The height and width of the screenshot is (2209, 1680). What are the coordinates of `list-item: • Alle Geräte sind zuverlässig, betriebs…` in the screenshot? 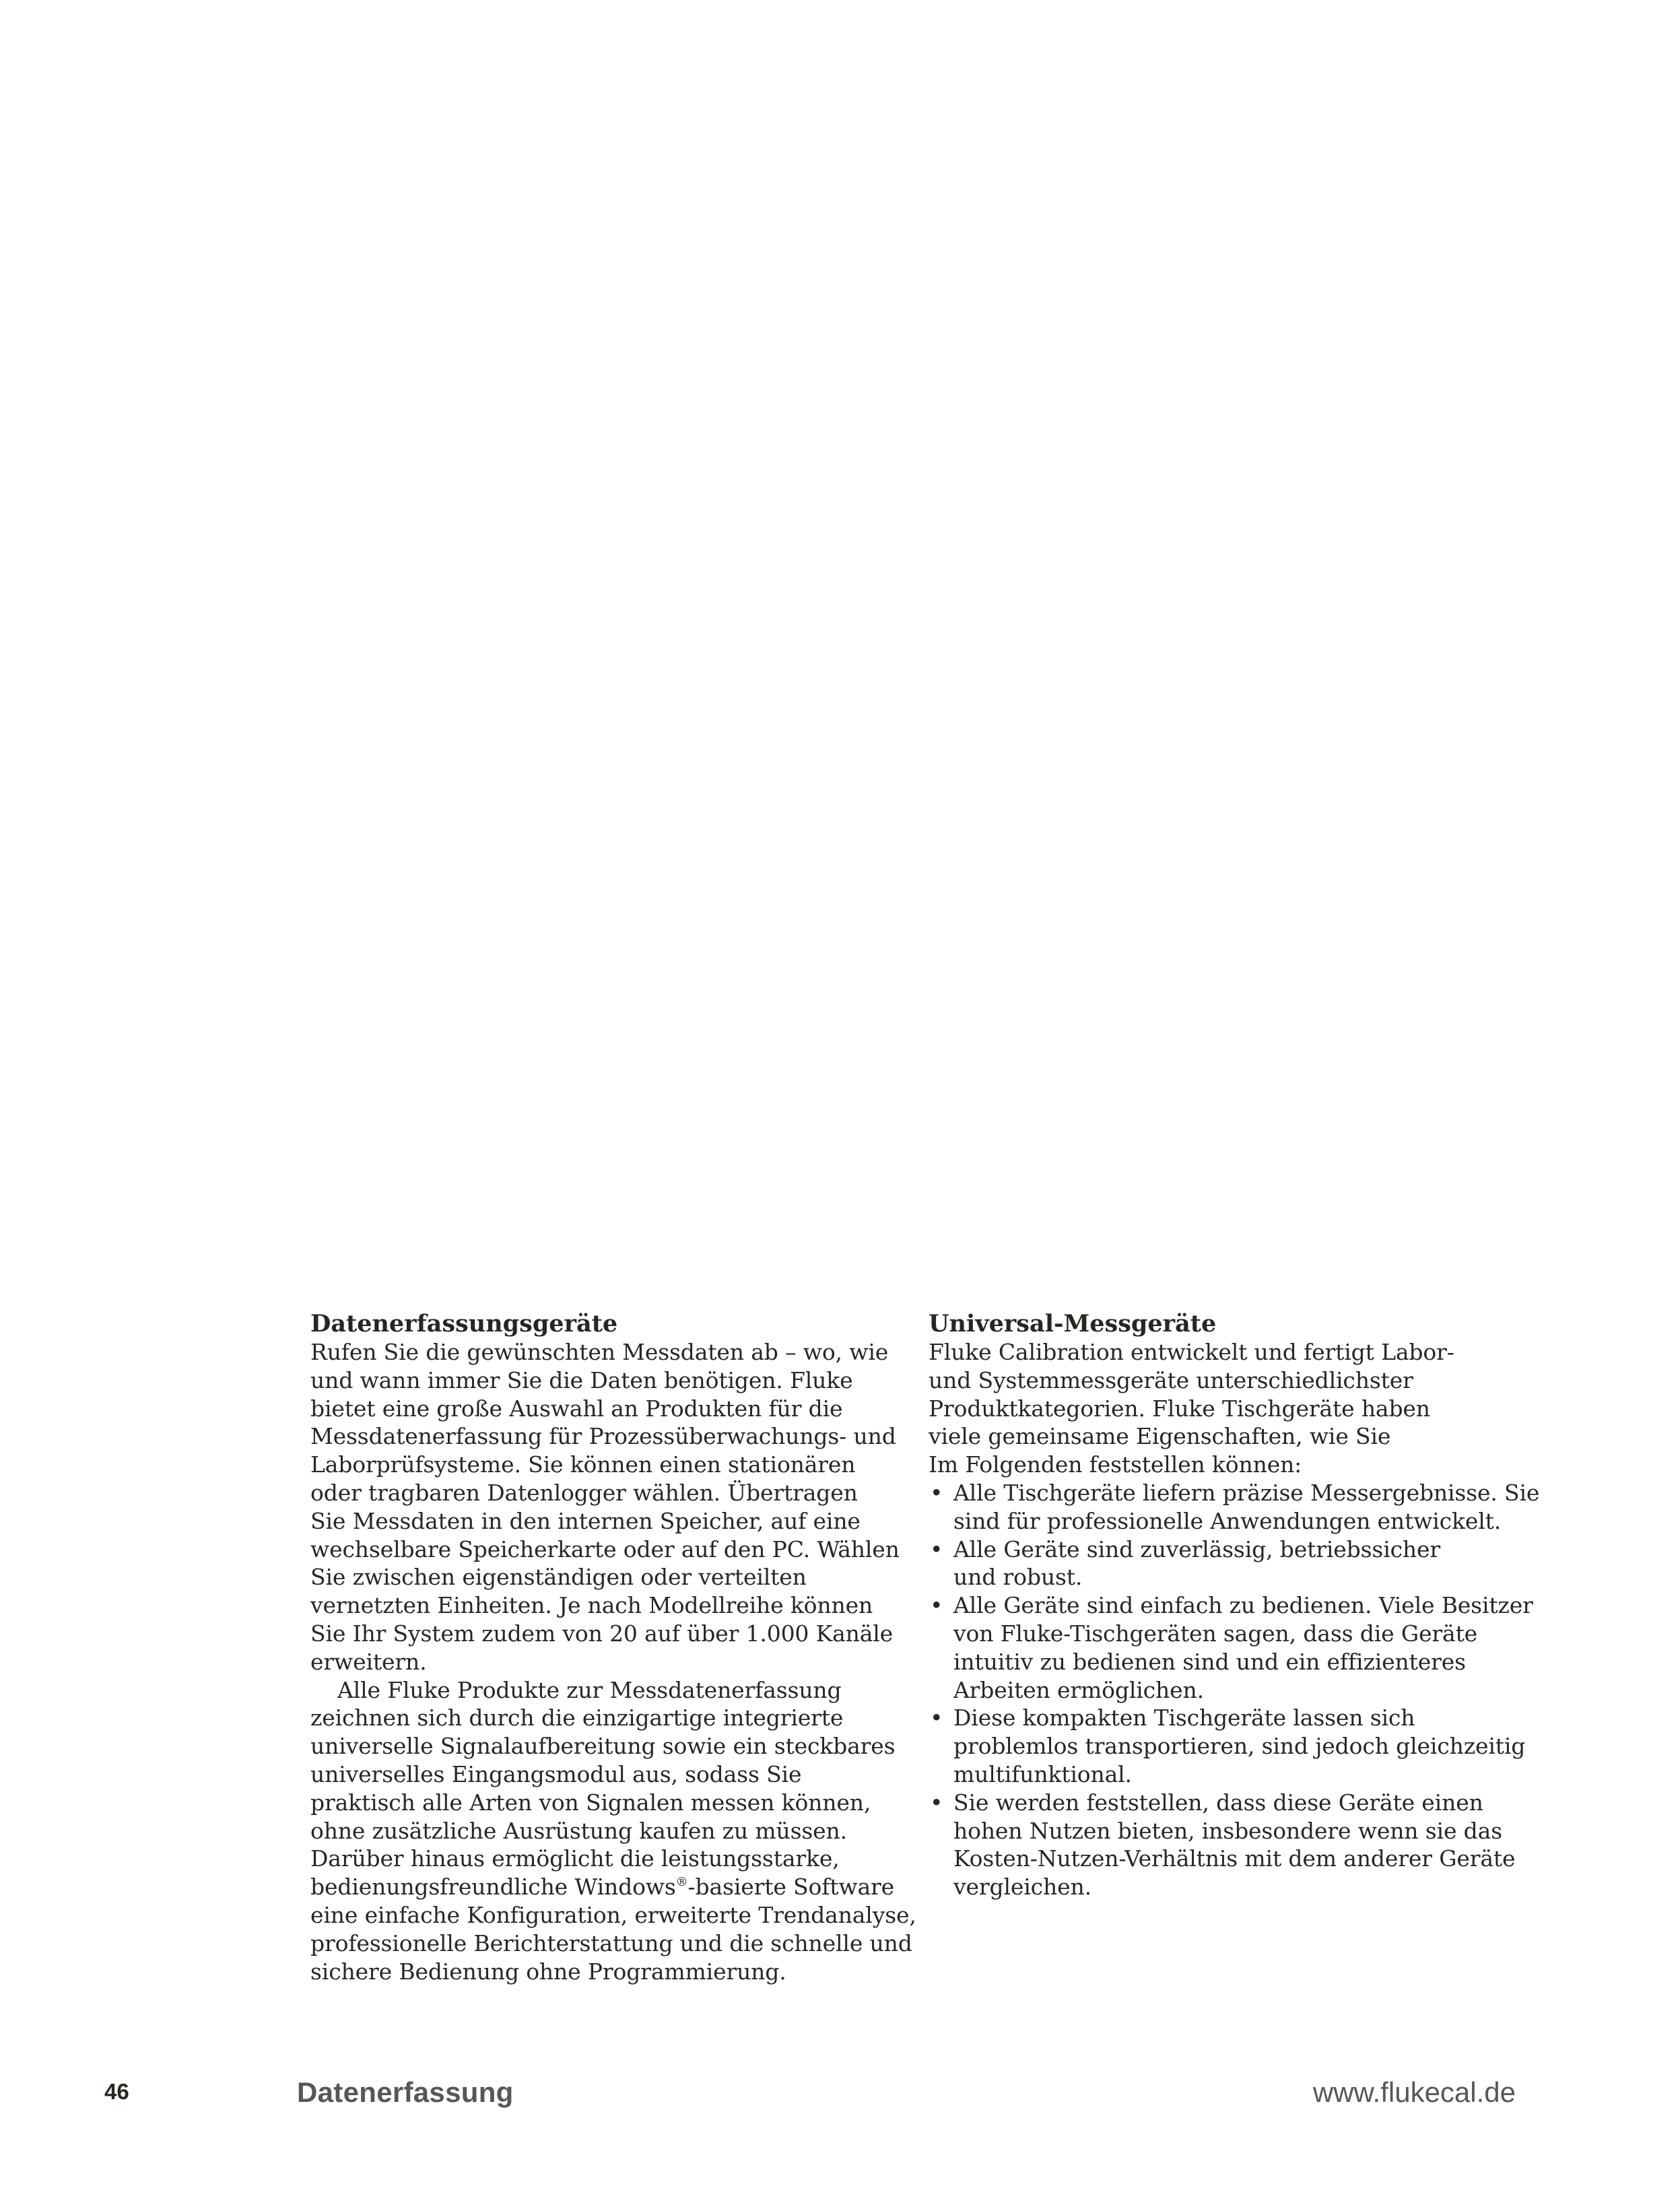 It's located at (1232, 1564).